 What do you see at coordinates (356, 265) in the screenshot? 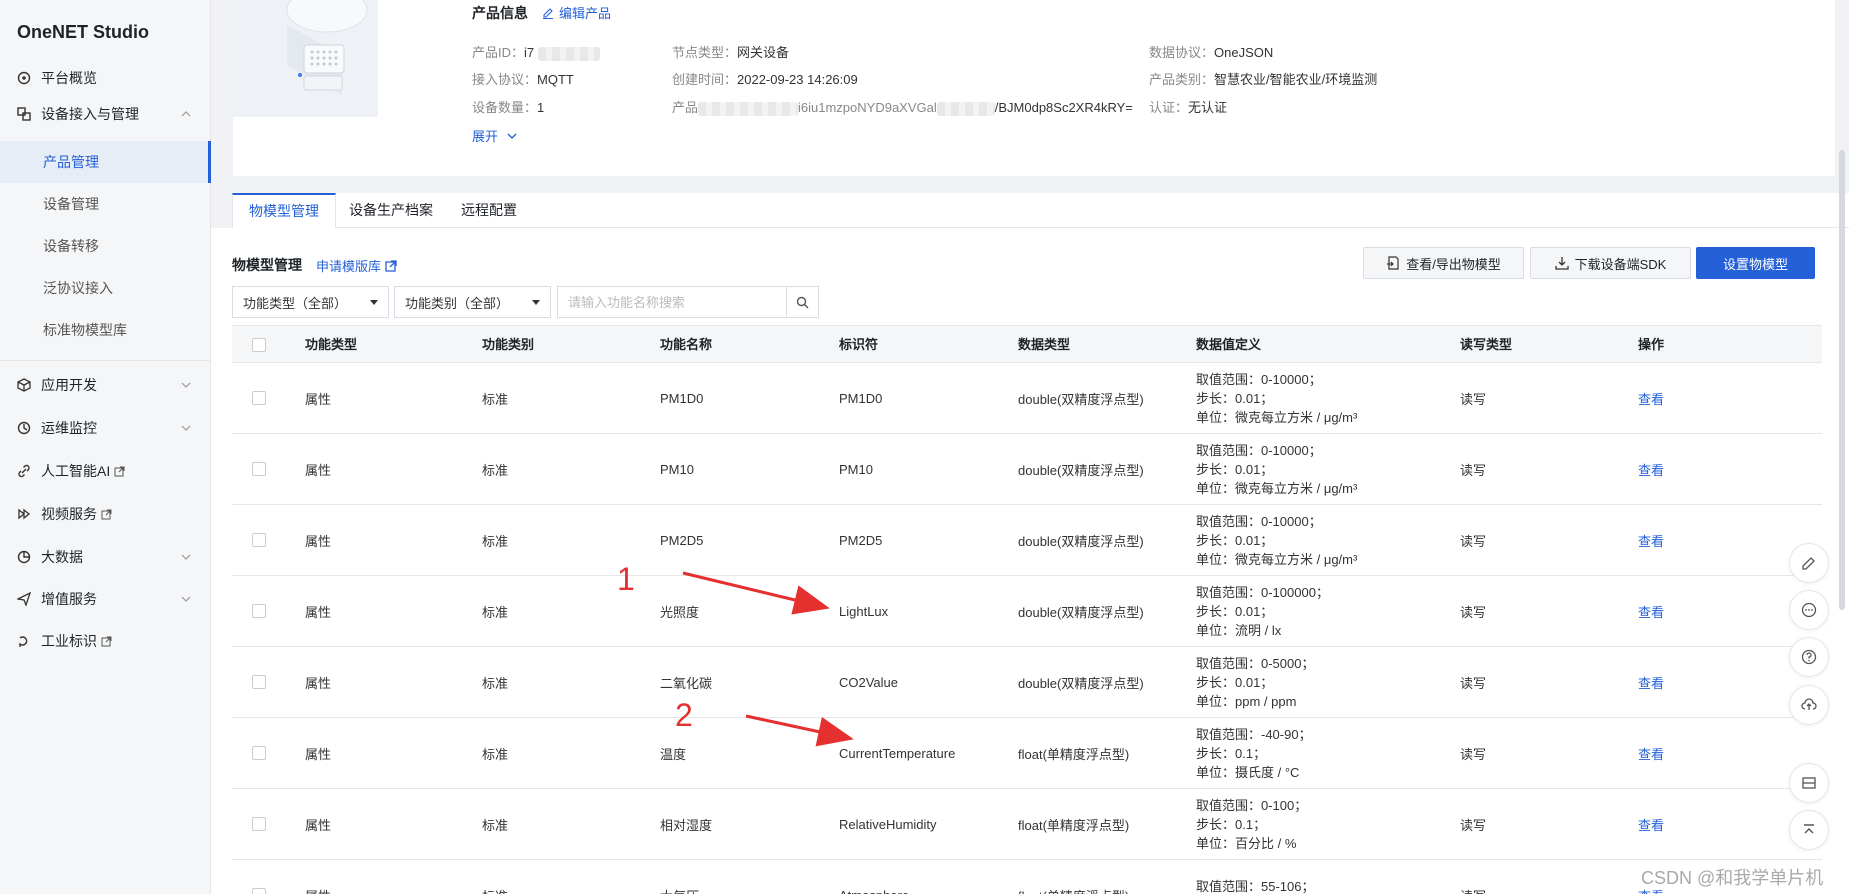
I see `apply-template-link: 申请模版库` at bounding box center [356, 265].